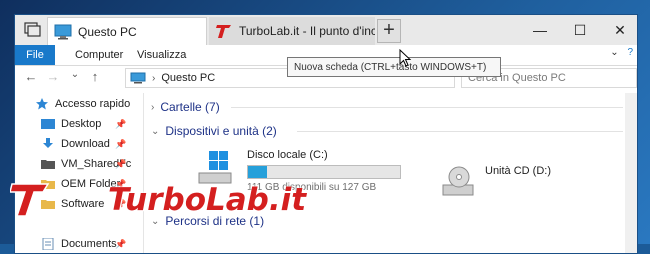 This screenshot has width=650, height=254. Describe the element at coordinates (630, 52) in the screenshot. I see `help-icon: ?` at that location.